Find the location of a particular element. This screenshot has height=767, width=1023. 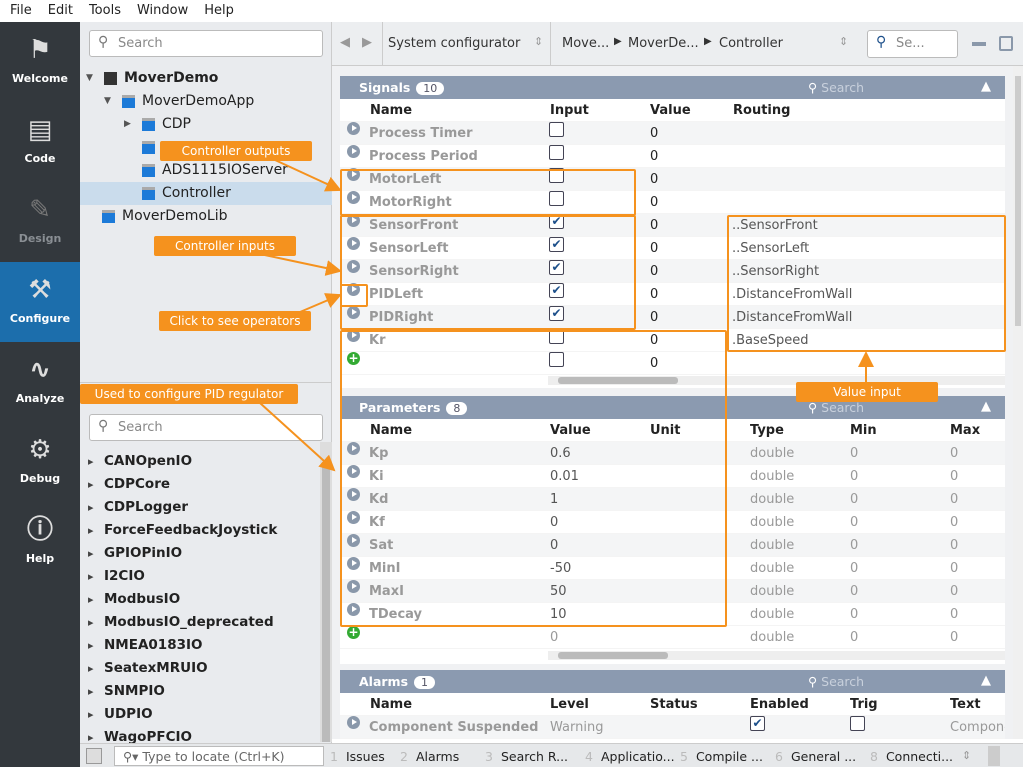

arrow-inputs is located at coordinates (300, 264).